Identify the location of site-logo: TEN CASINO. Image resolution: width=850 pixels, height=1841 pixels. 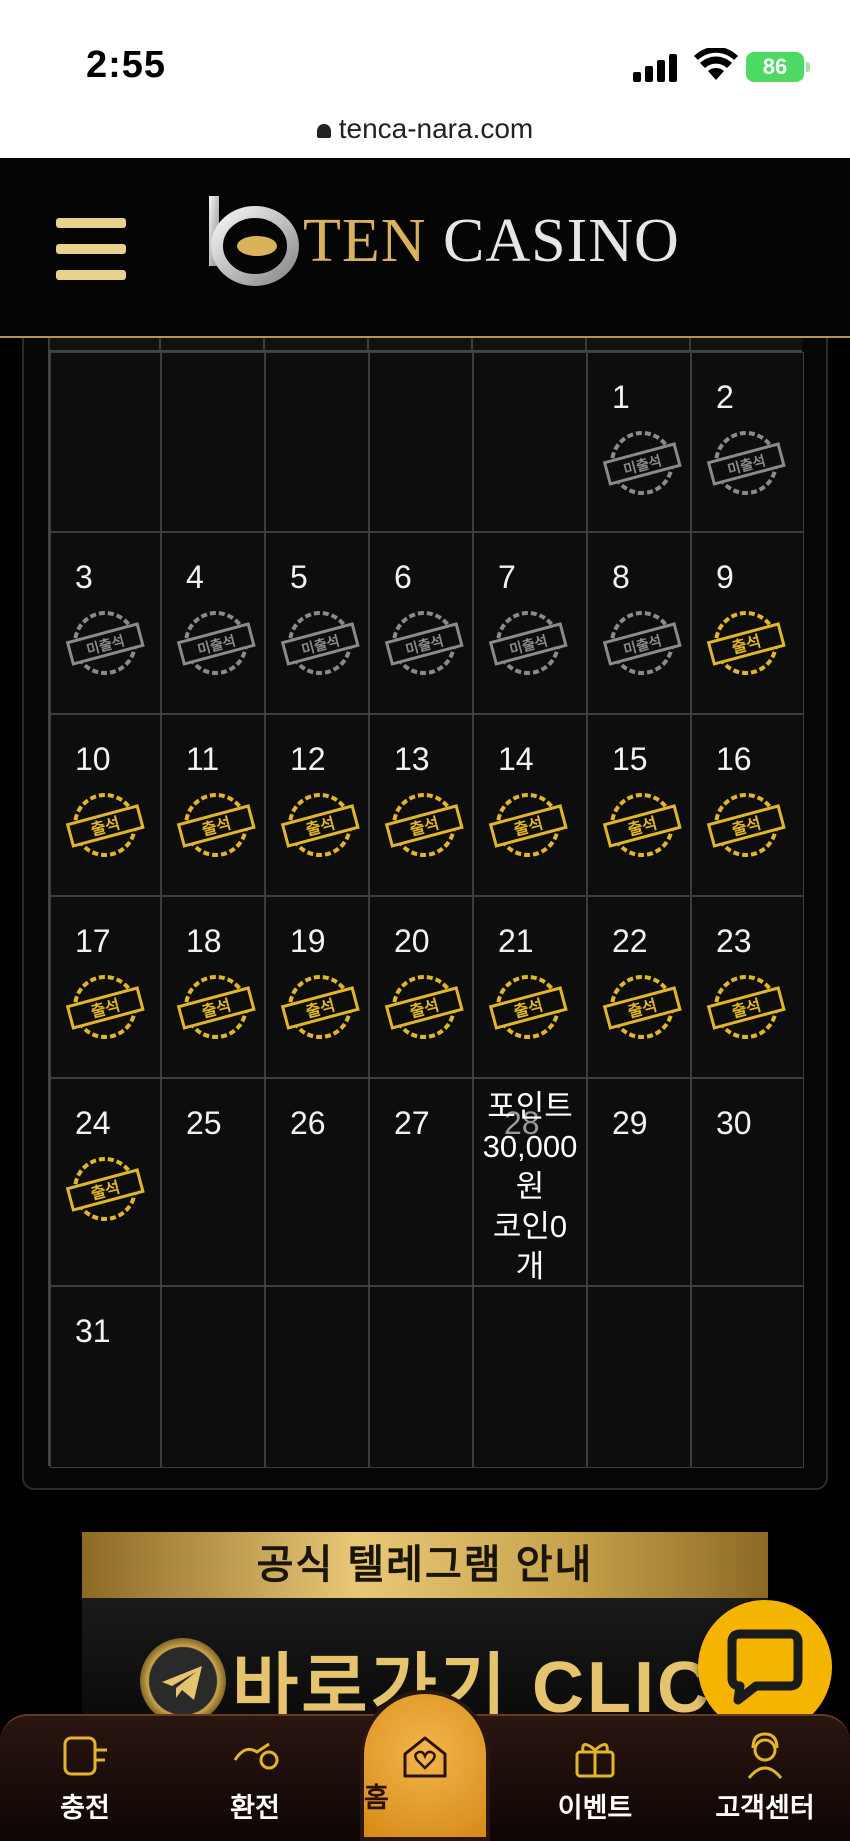
(442, 243).